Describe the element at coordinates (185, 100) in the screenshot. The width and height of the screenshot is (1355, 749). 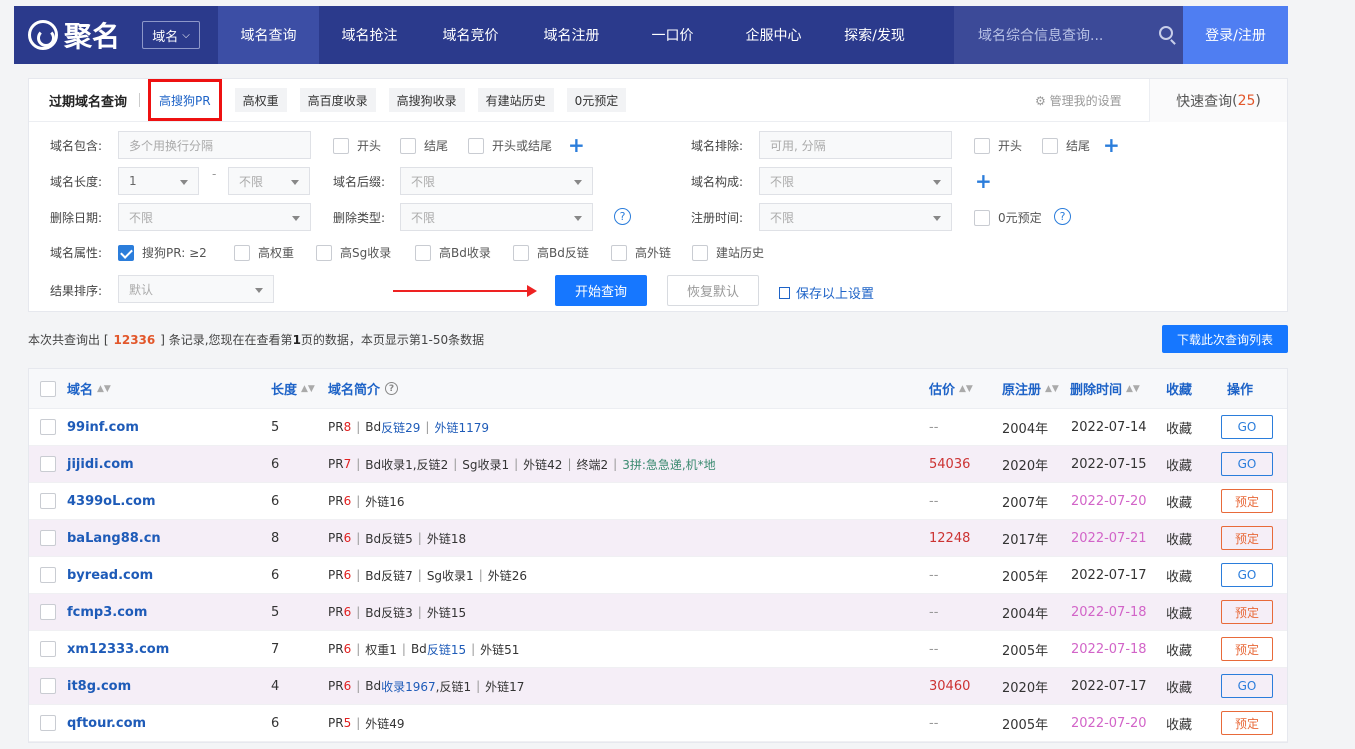
I see `tag-high-sogou-pr: 高搜狗PR` at that location.